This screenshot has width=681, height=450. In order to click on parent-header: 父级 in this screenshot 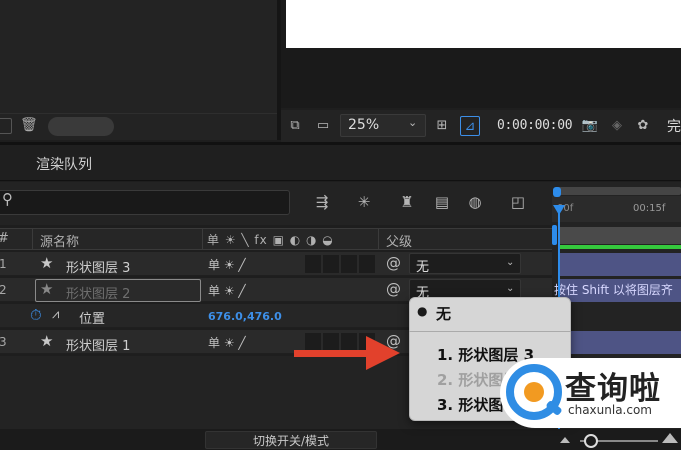, I will do `click(399, 240)`.